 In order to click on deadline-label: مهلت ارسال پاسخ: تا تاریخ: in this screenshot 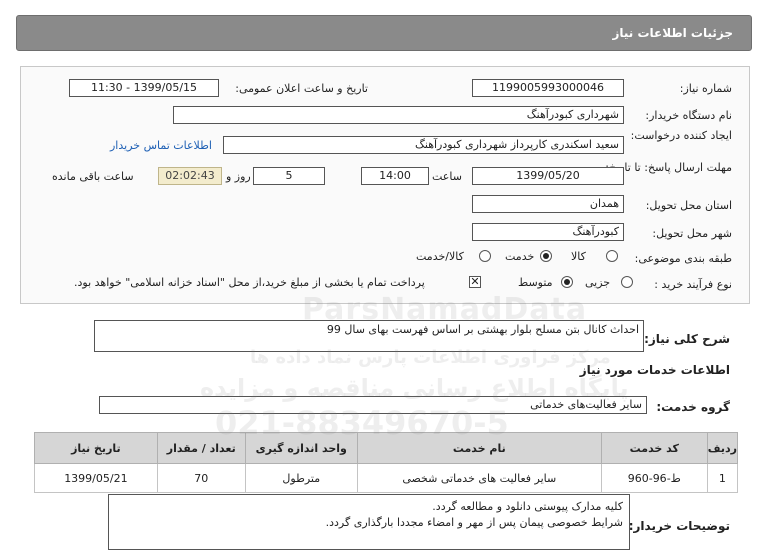, I will do `click(668, 167)`.